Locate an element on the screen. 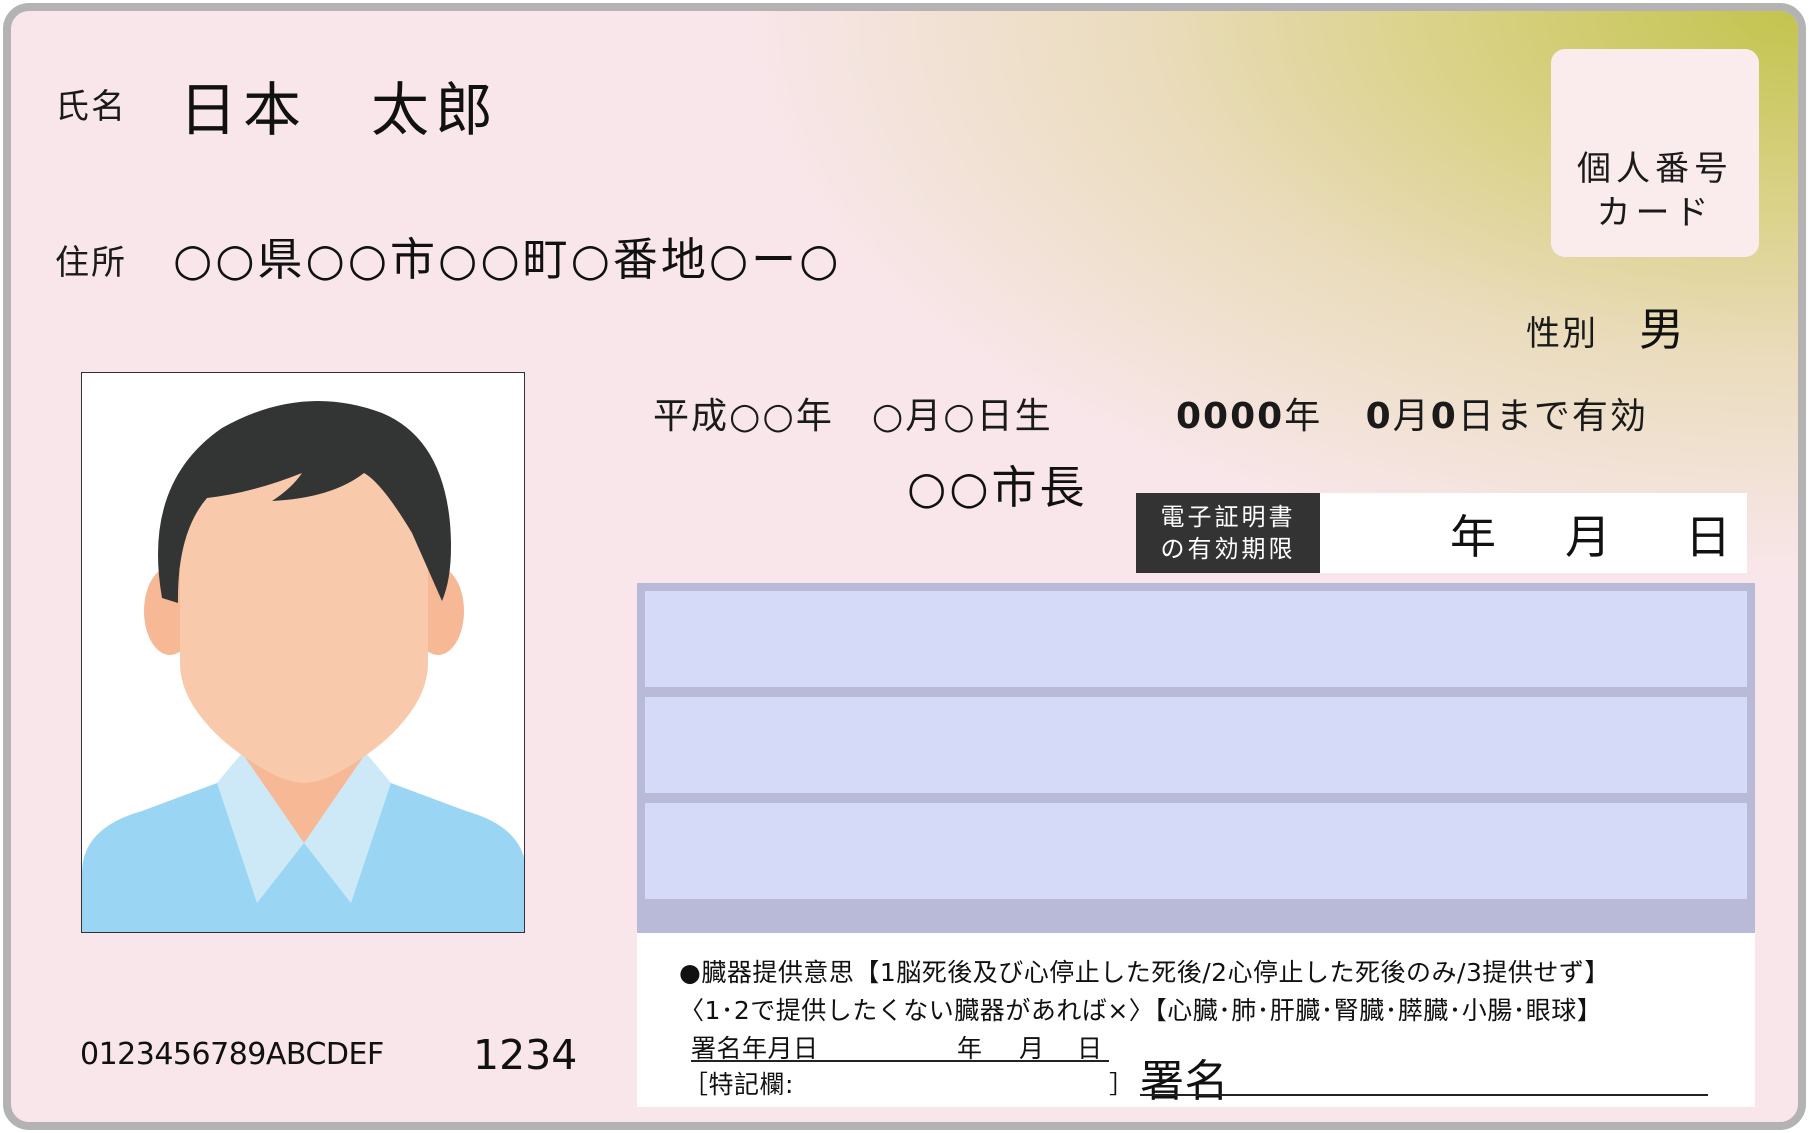  signature-label: 署名 is located at coordinates (1184, 1081).